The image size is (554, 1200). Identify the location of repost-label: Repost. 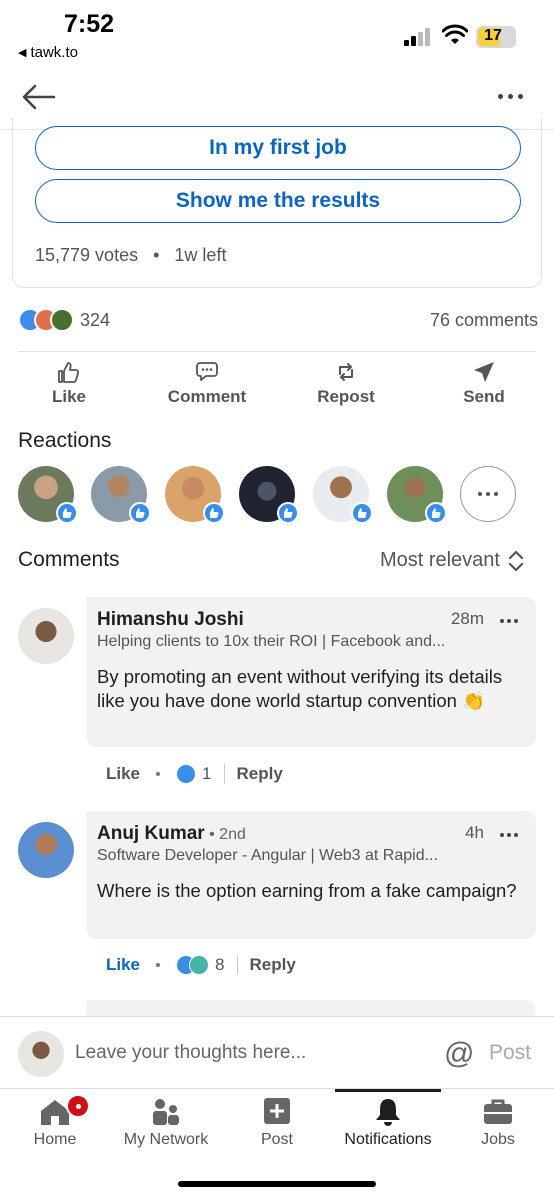
(346, 396).